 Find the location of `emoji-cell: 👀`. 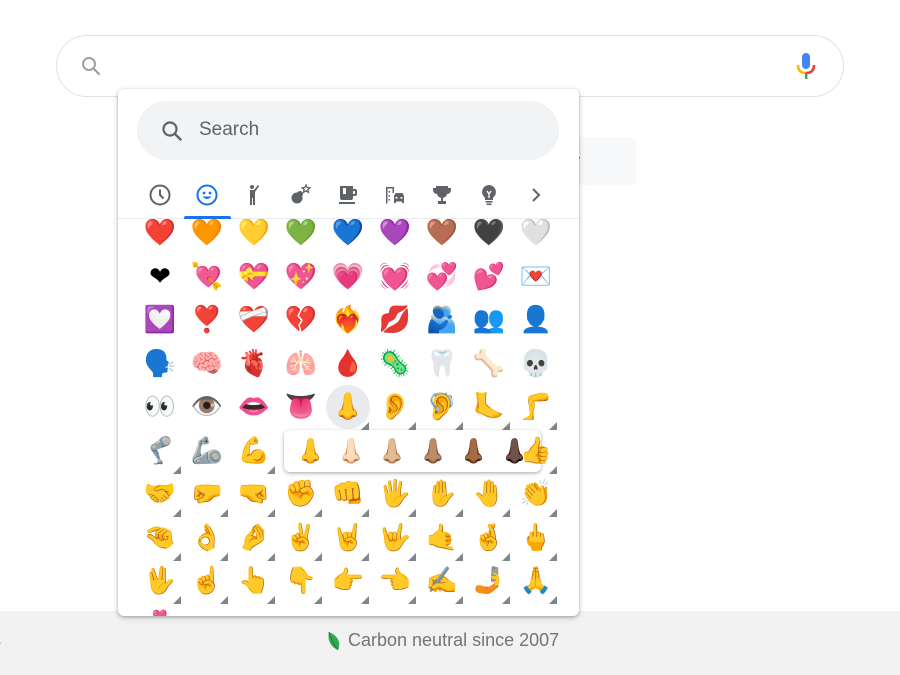

emoji-cell: 👀 is located at coordinates (160, 407).